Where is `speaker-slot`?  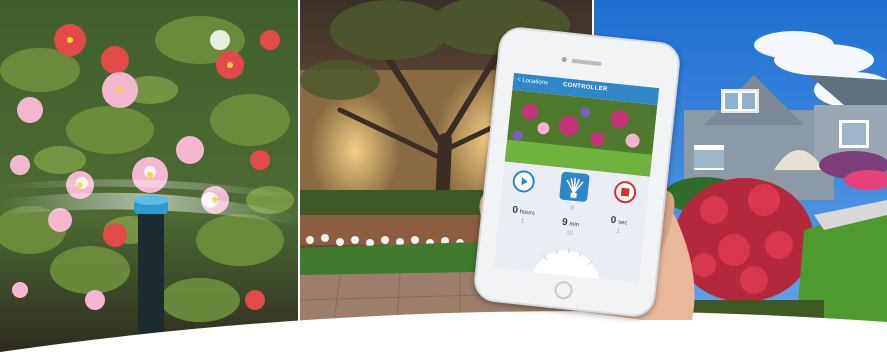 speaker-slot is located at coordinates (586, 62).